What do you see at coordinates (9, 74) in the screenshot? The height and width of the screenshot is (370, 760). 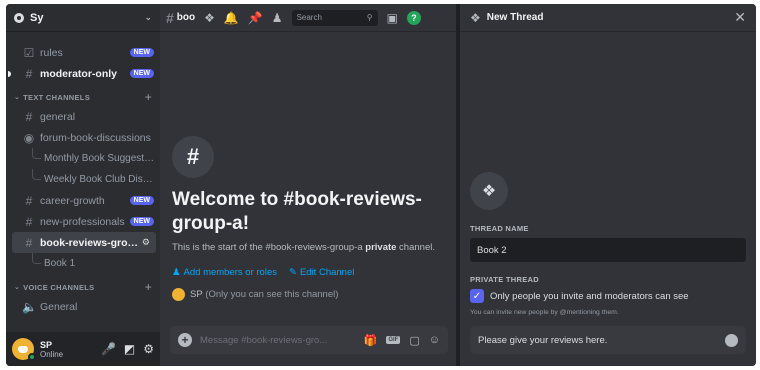 I see `unread-indicator` at bounding box center [9, 74].